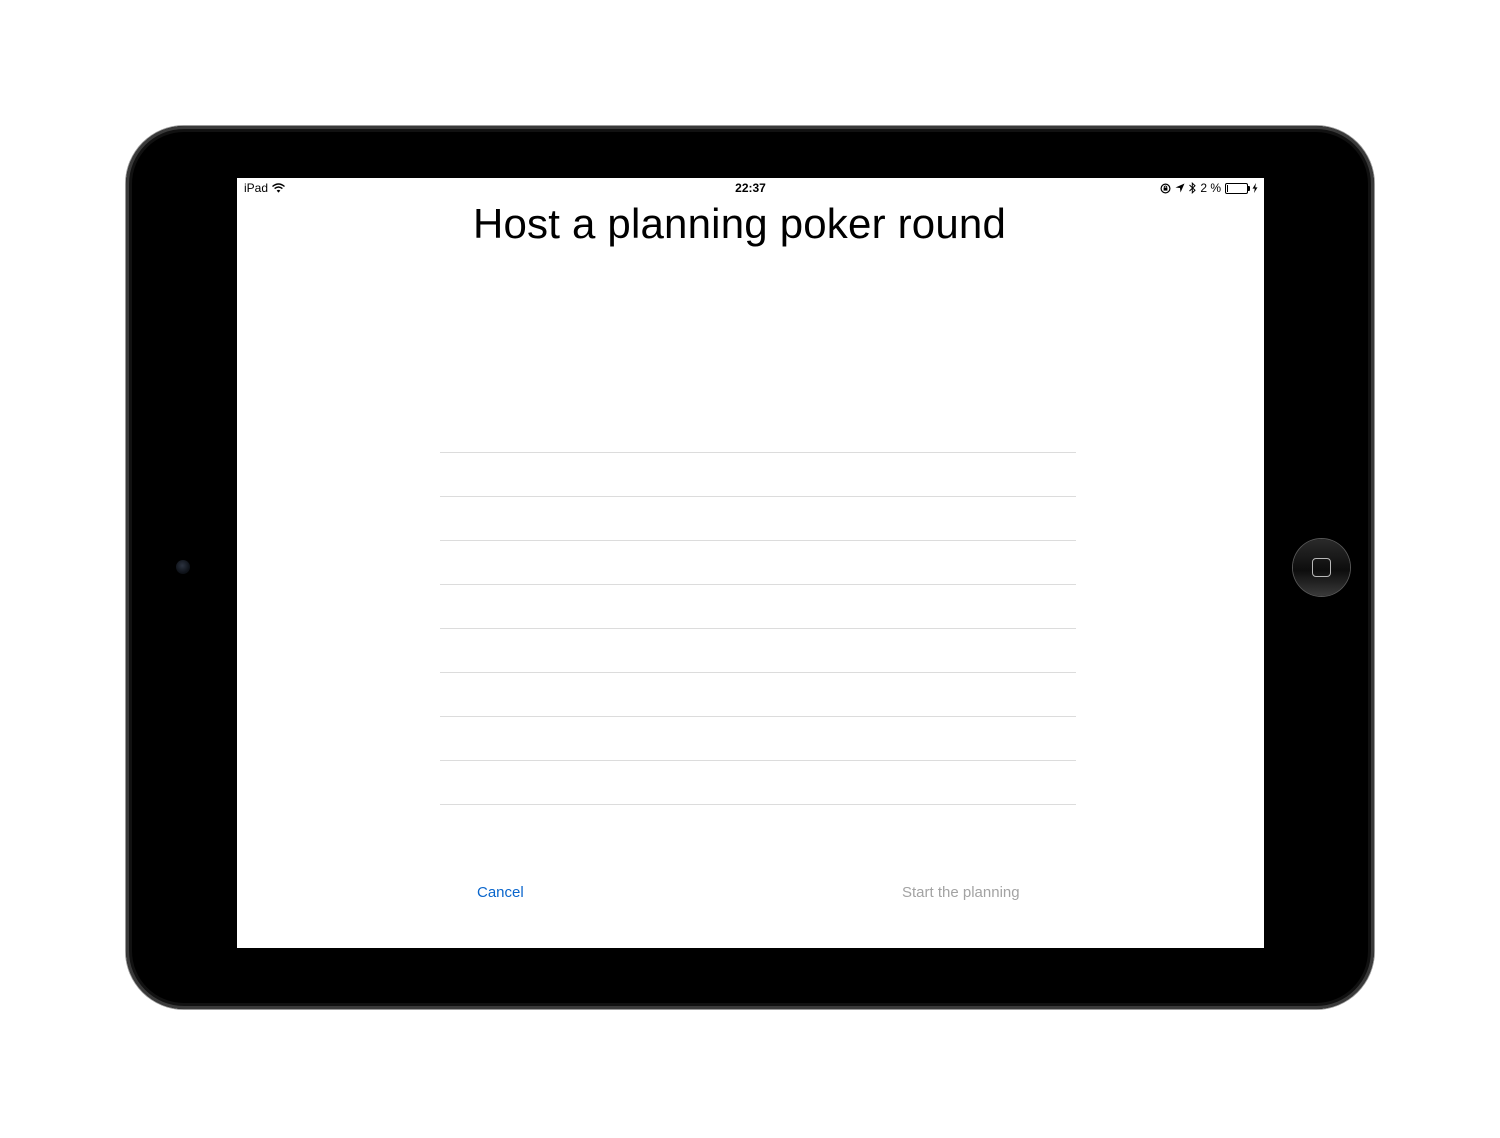 This screenshot has height=1138, width=1500. I want to click on home-square-icon, so click(1321, 567).